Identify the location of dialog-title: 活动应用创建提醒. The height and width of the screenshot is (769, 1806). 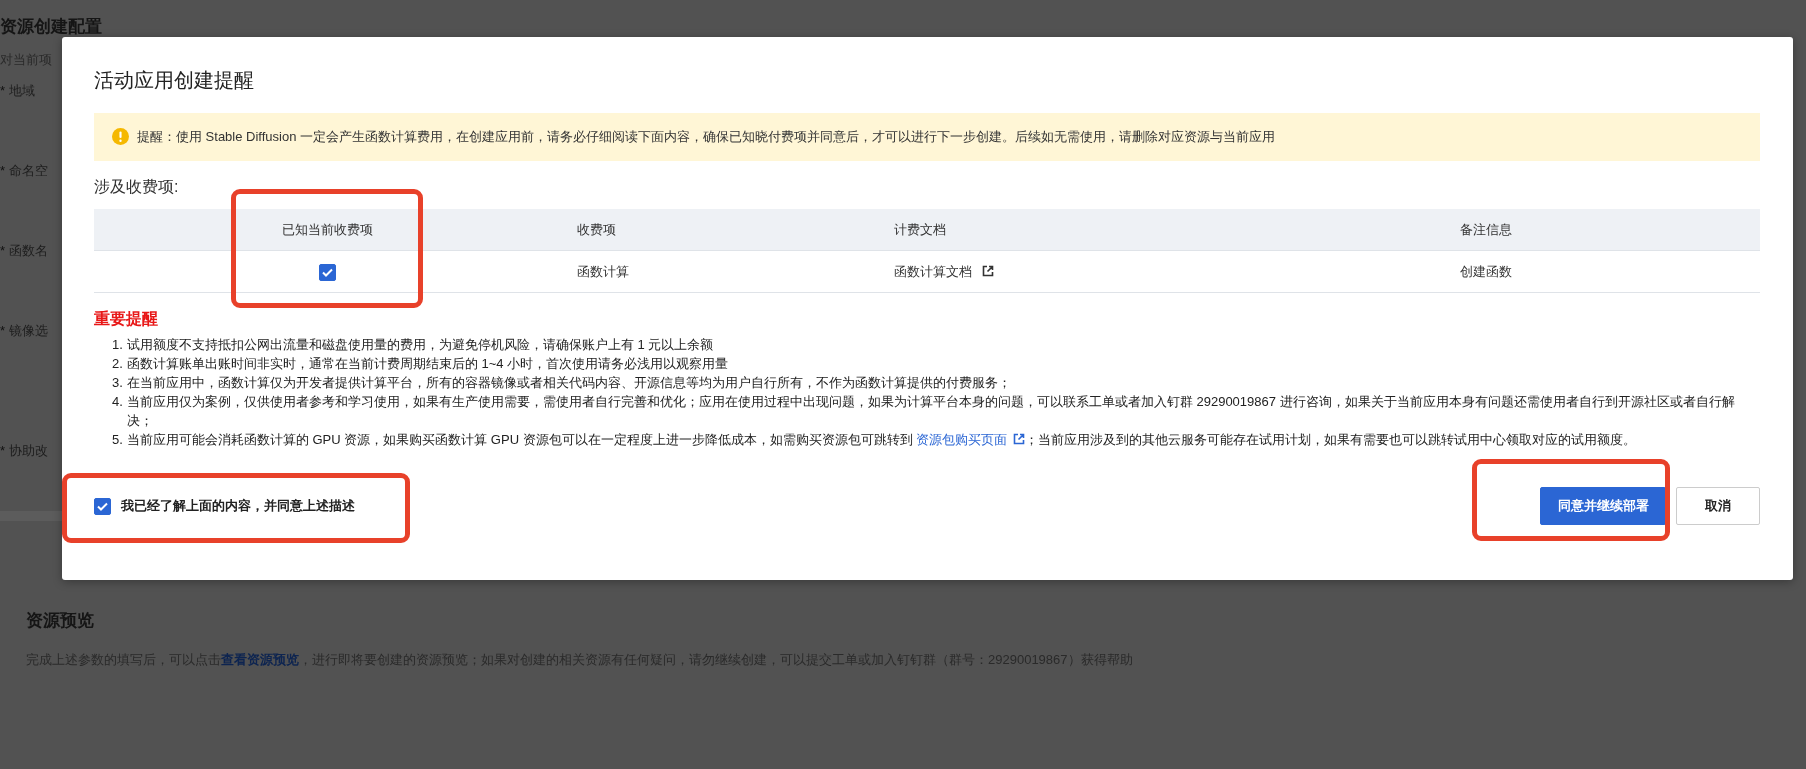
(174, 80).